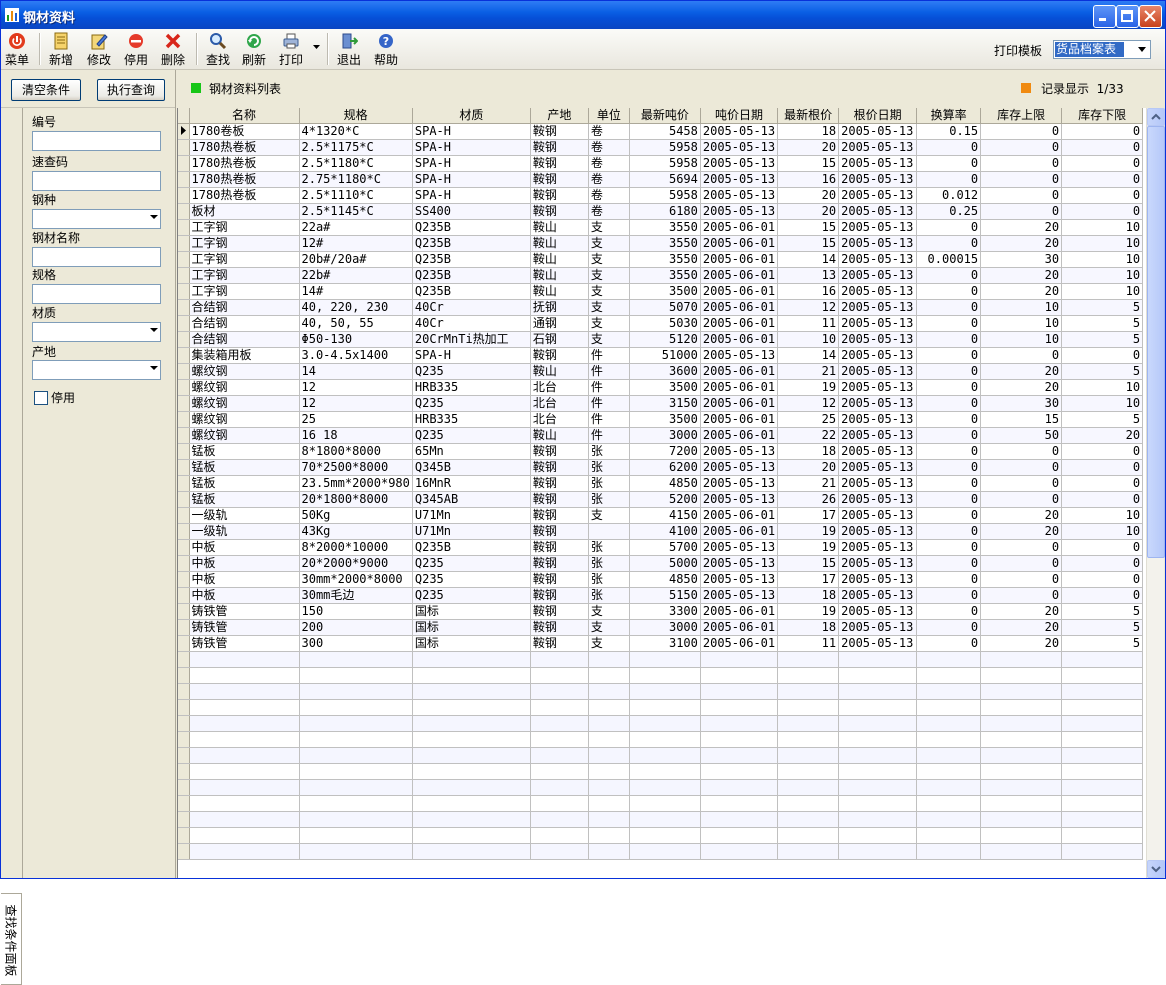 The image size is (1166, 985). Describe the element at coordinates (665, 611) in the screenshot. I see `table-cell: 3300` at that location.